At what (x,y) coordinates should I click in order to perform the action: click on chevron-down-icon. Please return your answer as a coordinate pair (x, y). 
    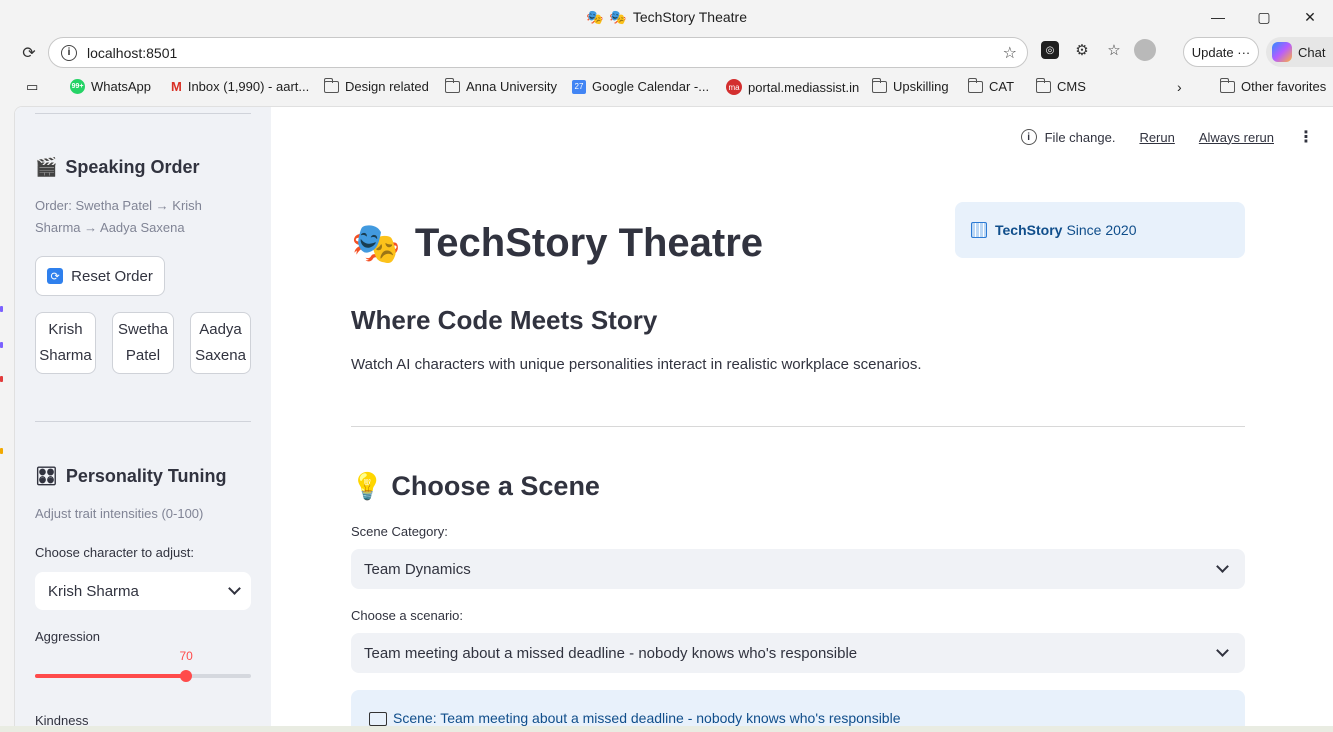
    Looking at the image, I should click on (1222, 566).